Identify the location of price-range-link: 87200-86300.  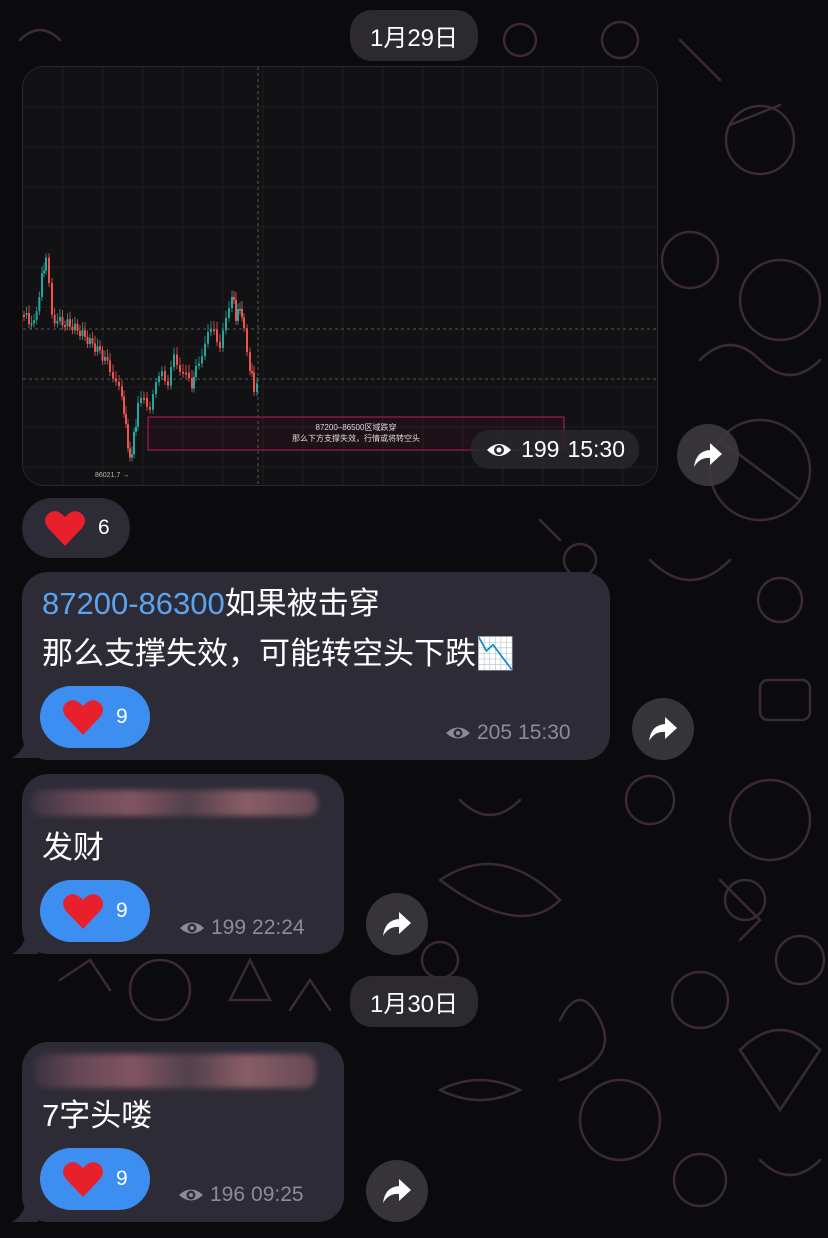
(133, 603).